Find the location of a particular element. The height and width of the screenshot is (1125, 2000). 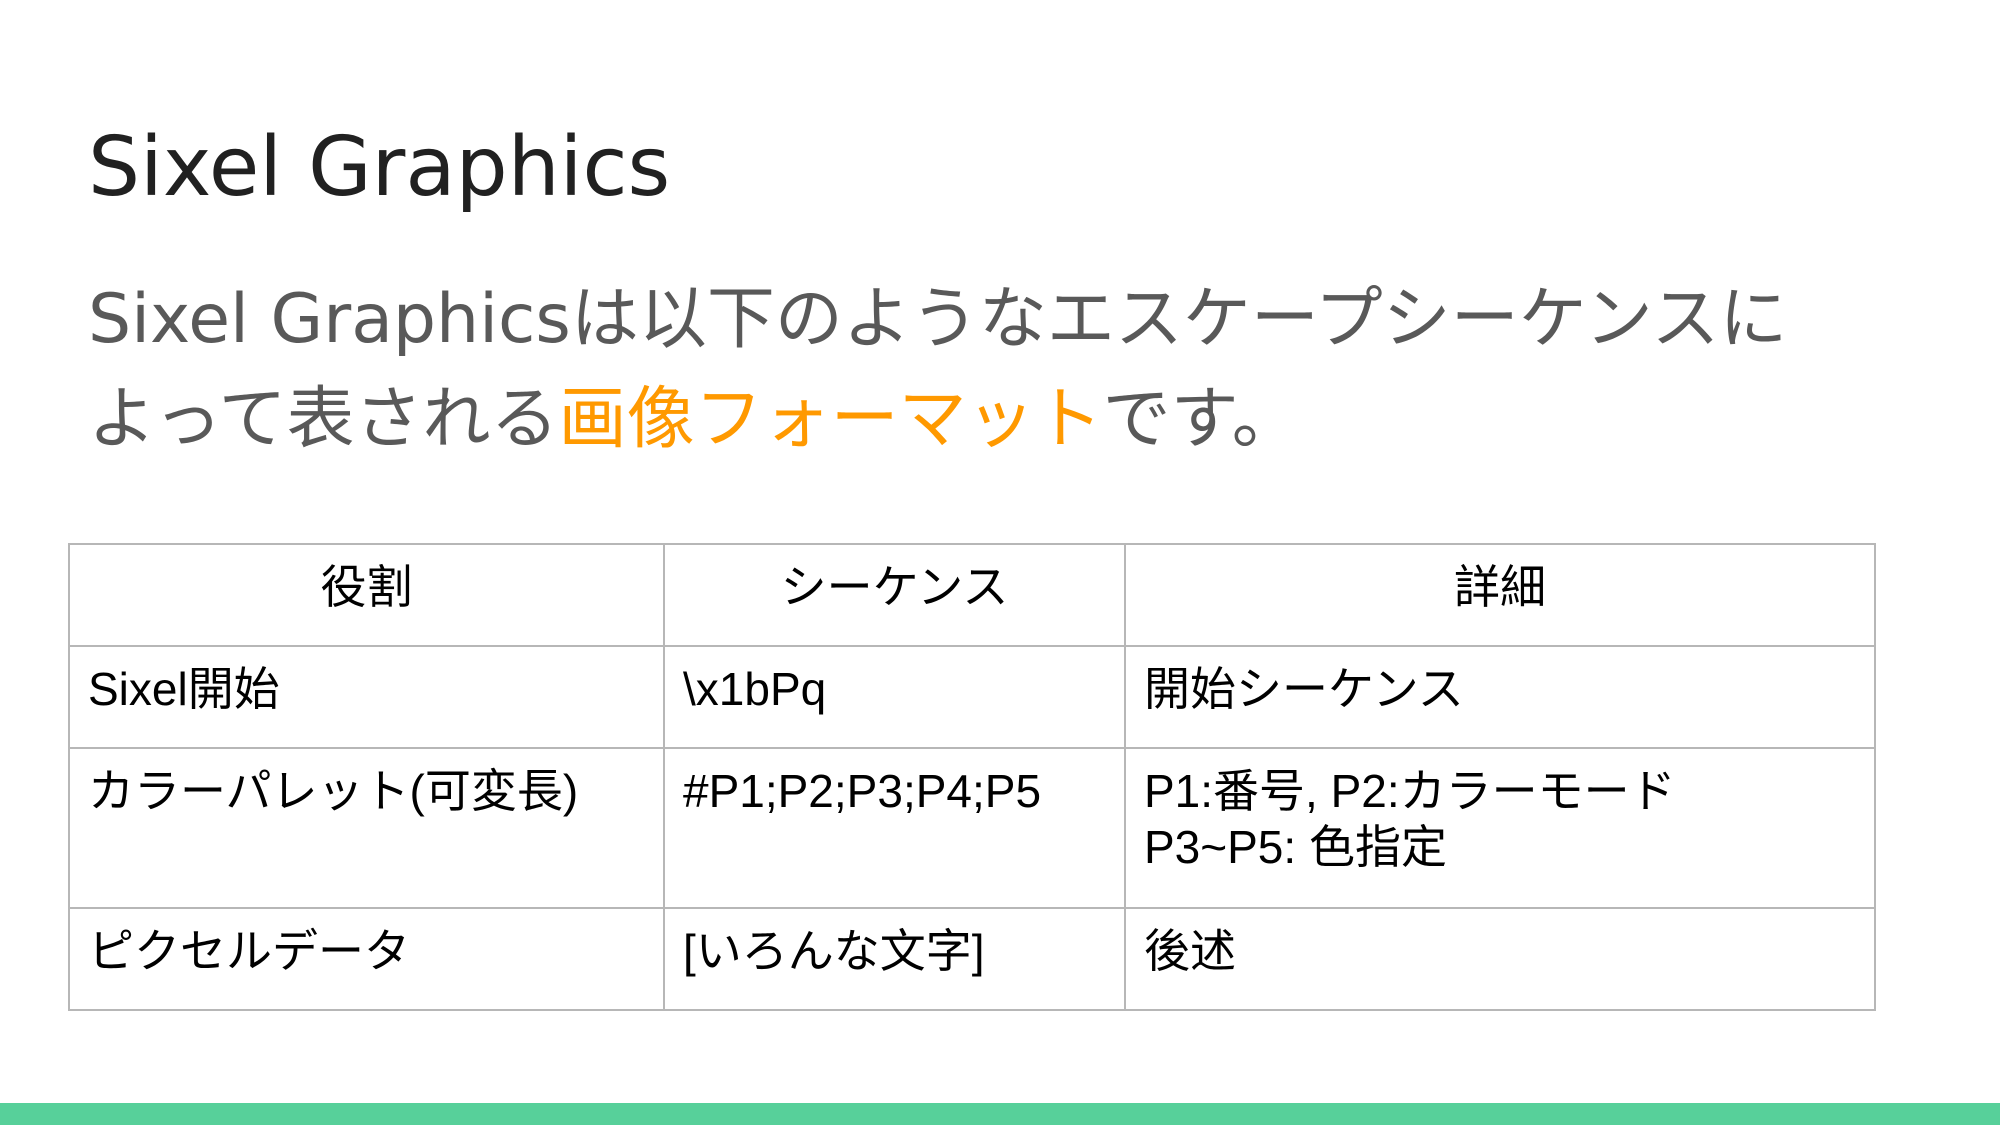

cell-detail: 後述 is located at coordinates (1500, 959).